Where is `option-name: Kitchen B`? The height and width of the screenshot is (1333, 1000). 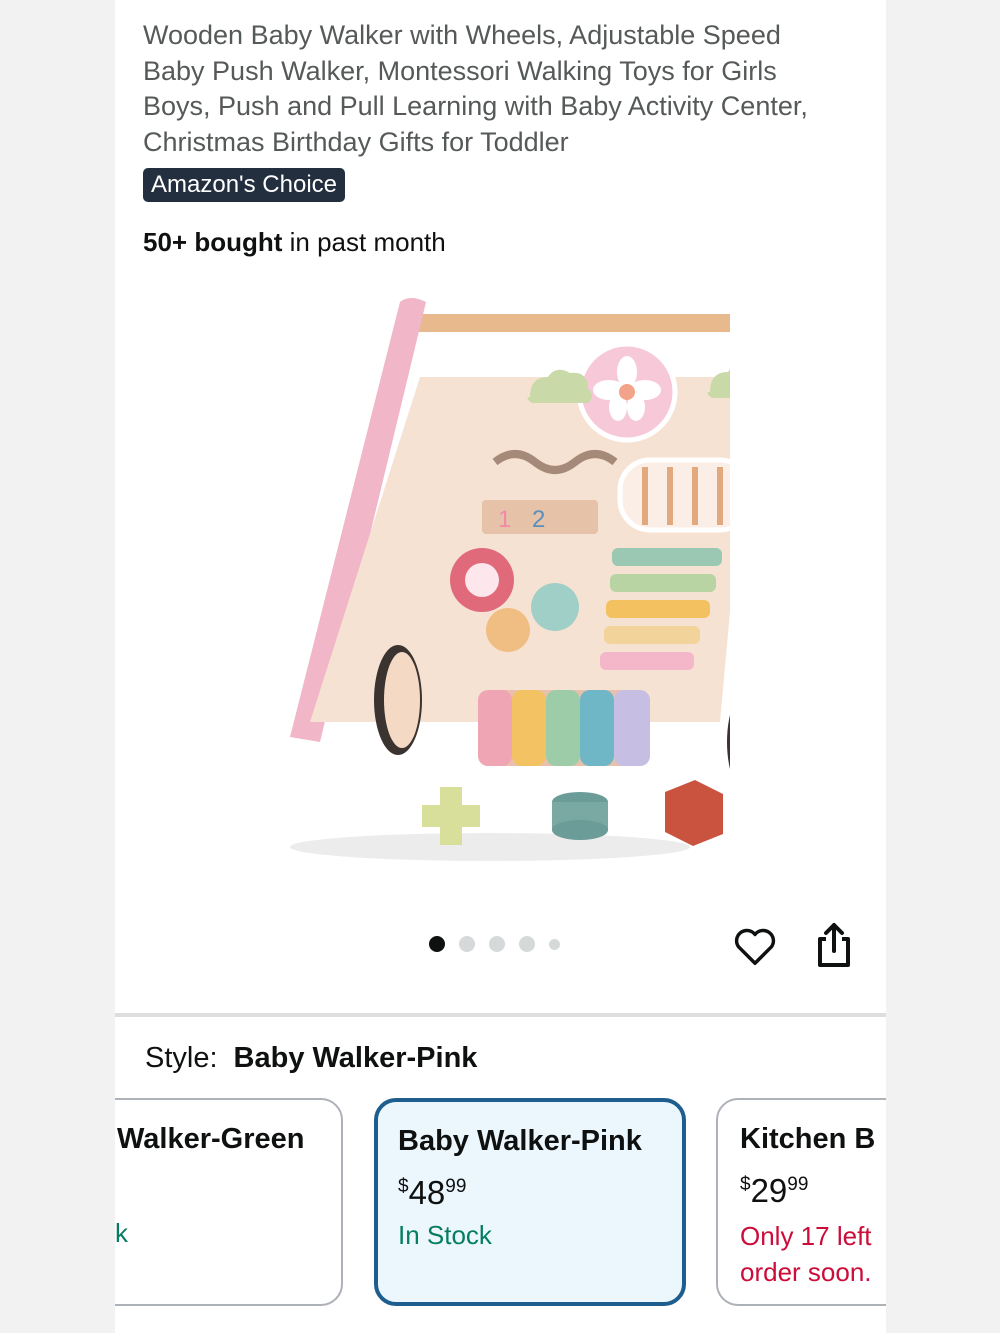
option-name: Kitchen B is located at coordinates (808, 1139).